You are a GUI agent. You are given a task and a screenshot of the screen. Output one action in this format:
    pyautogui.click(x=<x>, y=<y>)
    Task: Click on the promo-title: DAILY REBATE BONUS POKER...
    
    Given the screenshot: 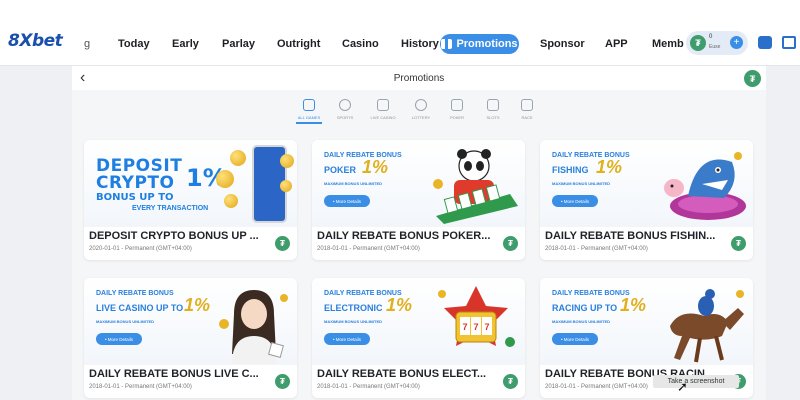 What is the action you would take?
    pyautogui.click(x=407, y=236)
    